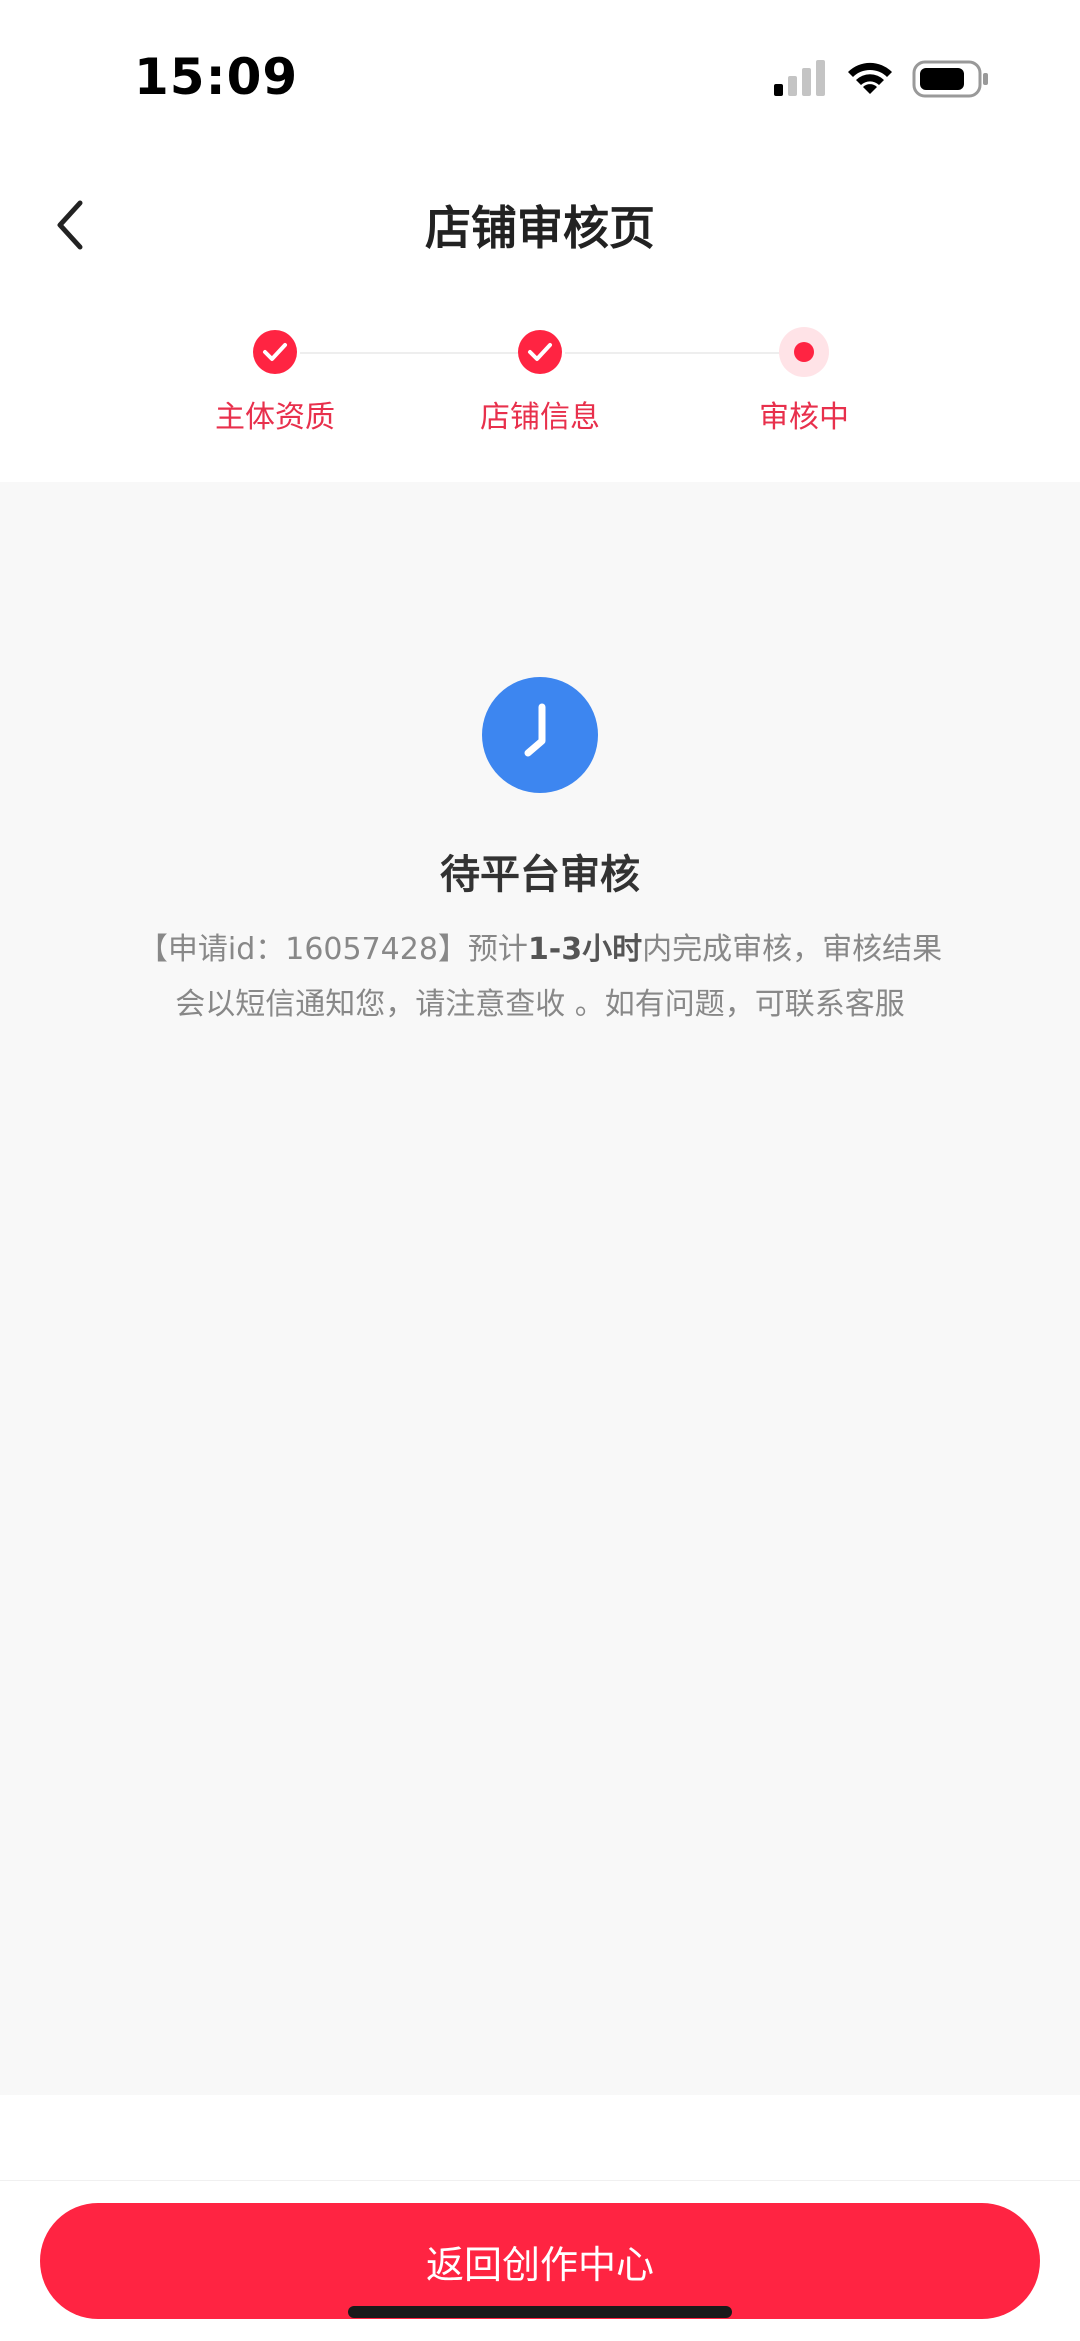  I want to click on progress-stepper: 主体资质 店铺信息 审核中, so click(540, 400).